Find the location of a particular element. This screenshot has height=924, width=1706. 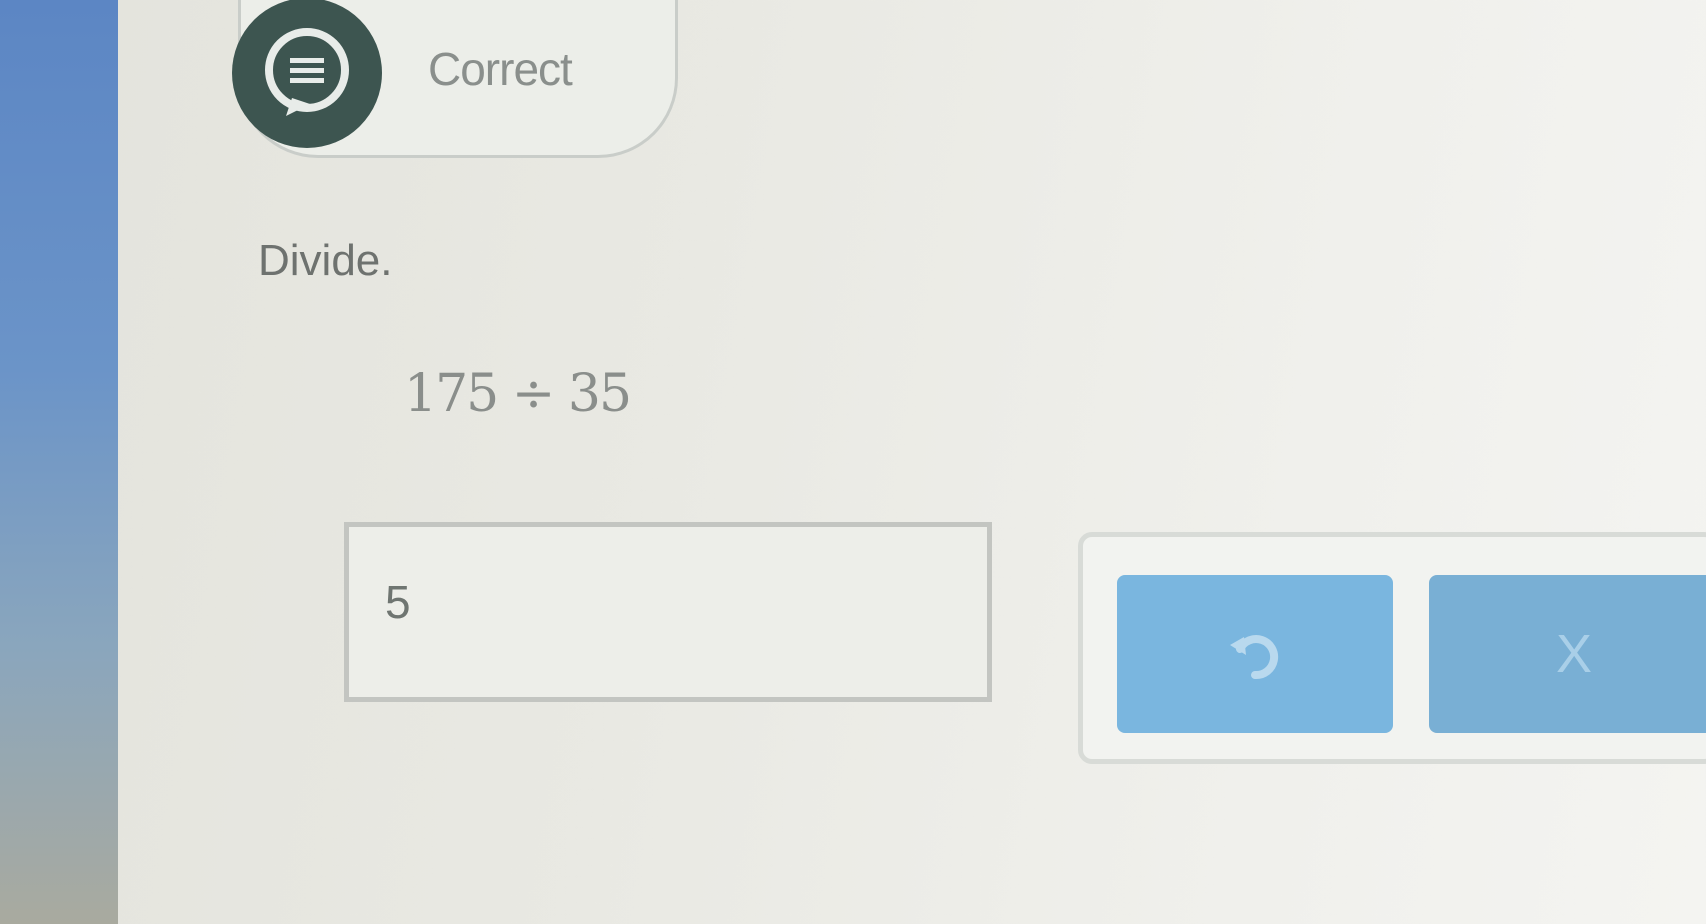

answer-input: 5 is located at coordinates (668, 612).